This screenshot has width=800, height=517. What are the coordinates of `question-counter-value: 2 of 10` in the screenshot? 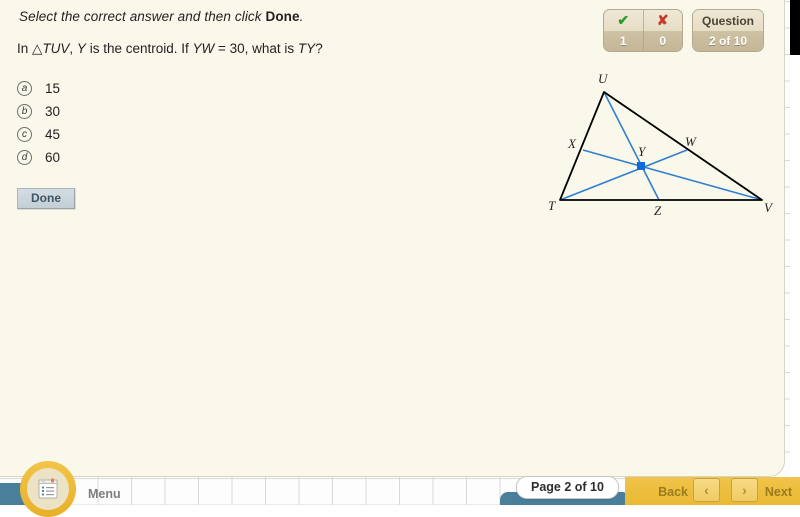 It's located at (728, 41).